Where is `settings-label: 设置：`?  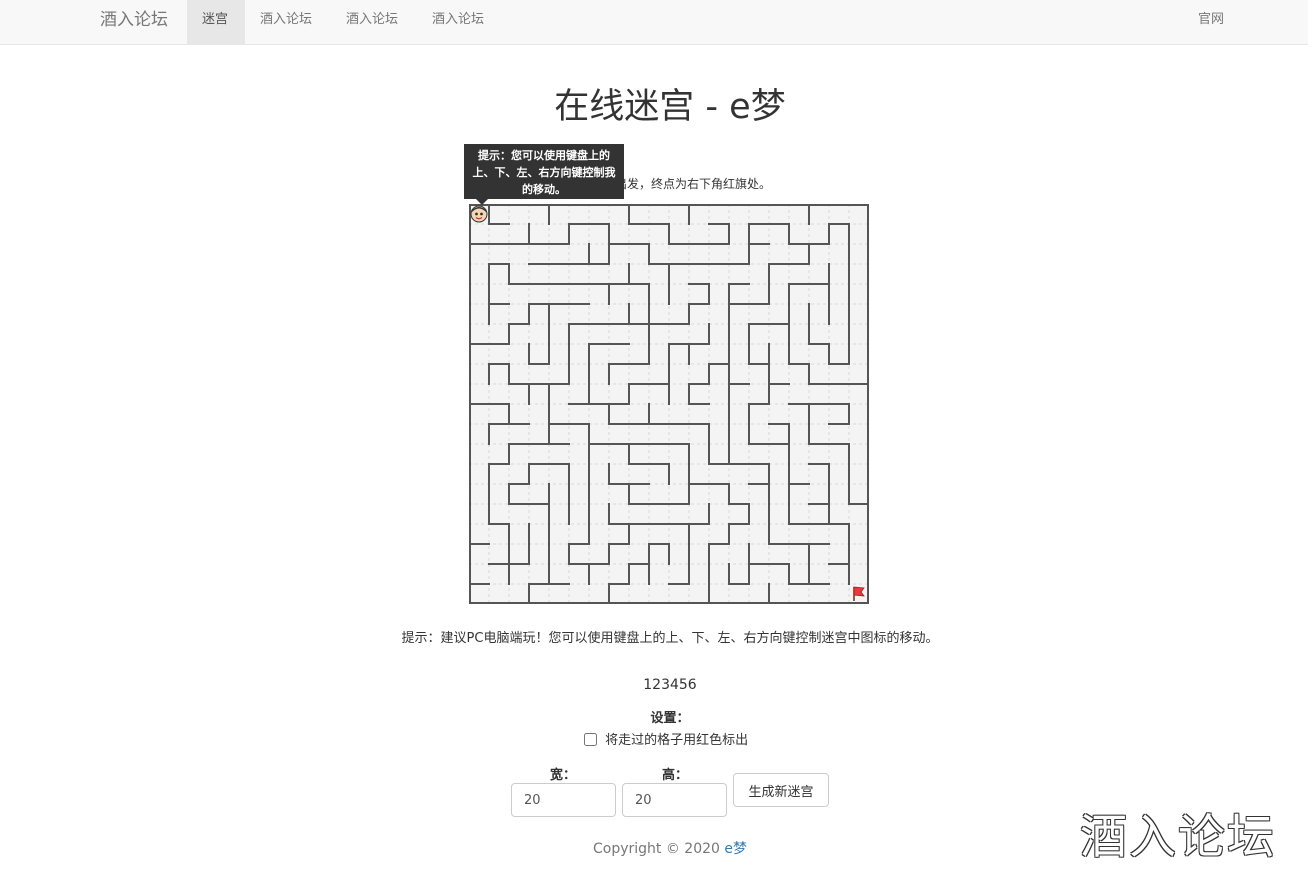
settings-label: 设置： is located at coordinates (670, 718).